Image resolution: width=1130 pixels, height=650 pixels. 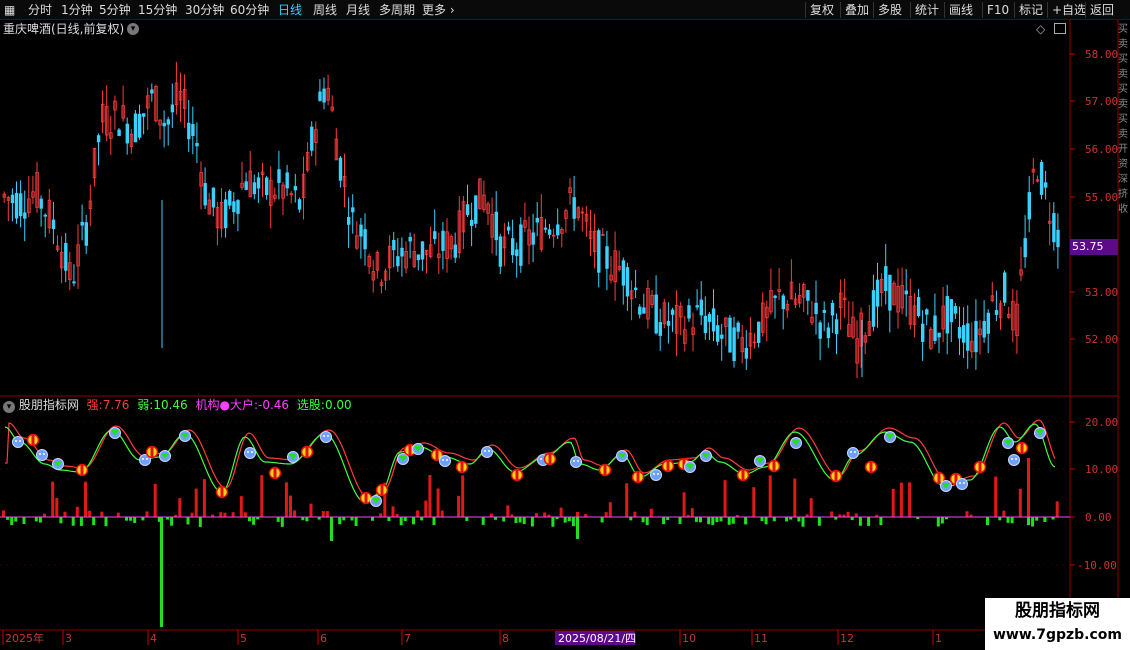 I want to click on price-label: 56.00, so click(x=1101, y=149).